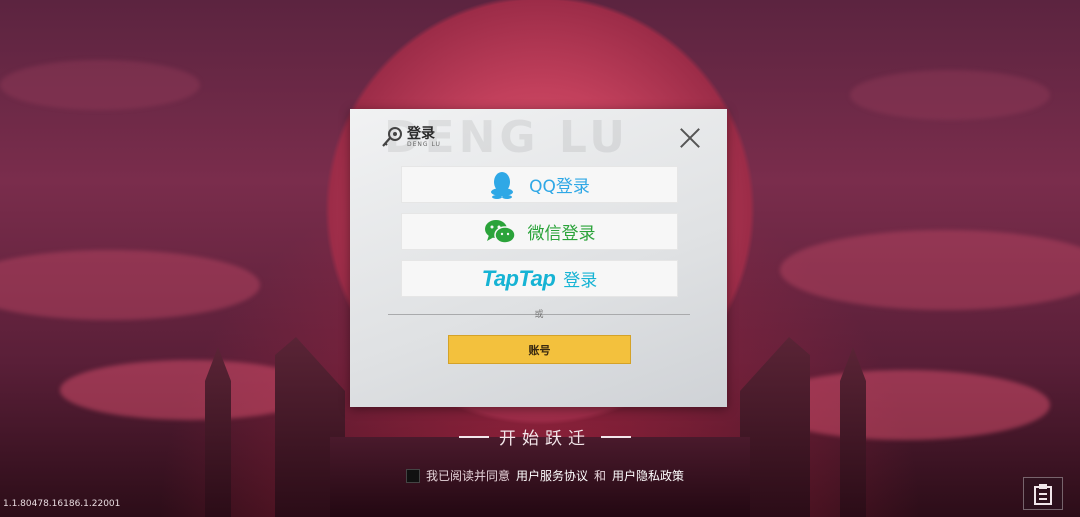  I want to click on close-icon, so click(690, 138).